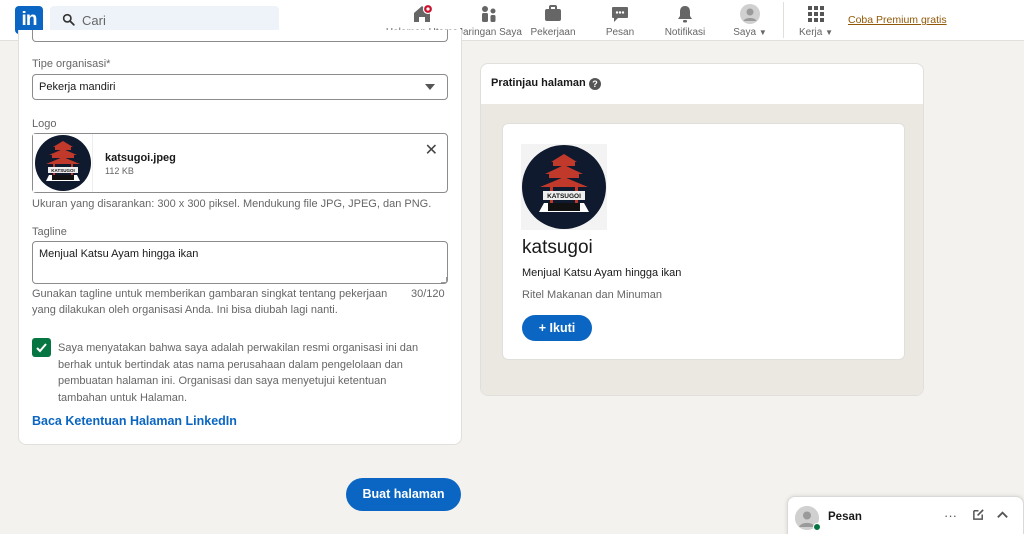 The width and height of the screenshot is (1024, 534). What do you see at coordinates (423, 13) in the screenshot?
I see `home-icon` at bounding box center [423, 13].